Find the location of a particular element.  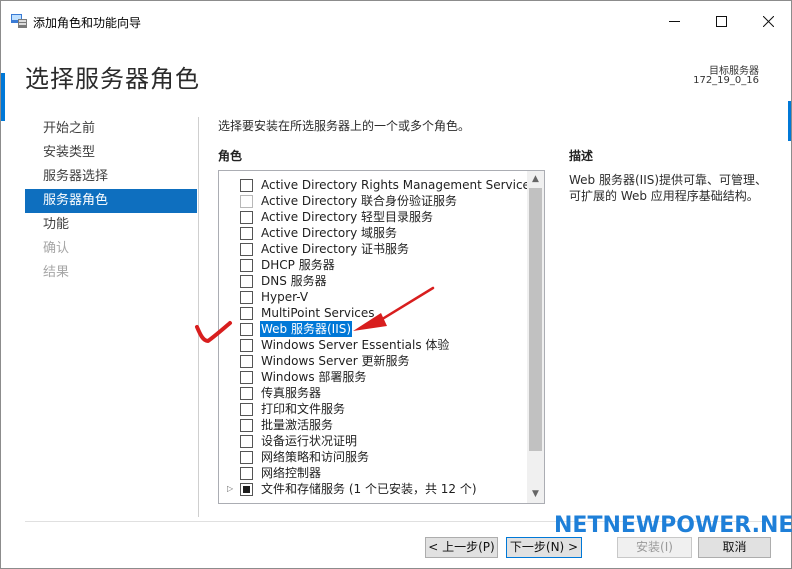

role-item: Windows Server Essentials 体验 is located at coordinates (374, 345).